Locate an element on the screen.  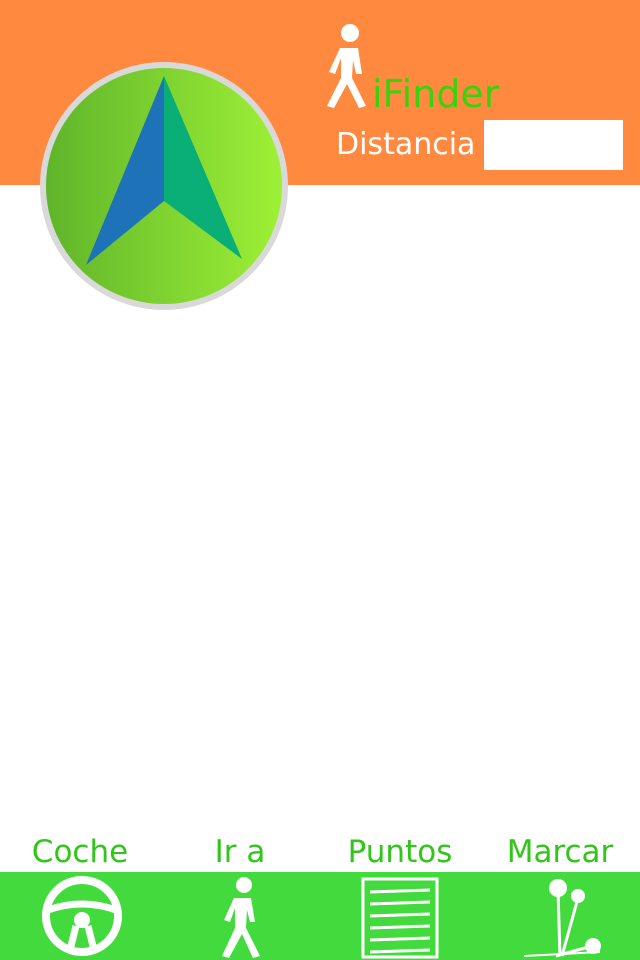
steering-wheel-icon is located at coordinates (82, 916).